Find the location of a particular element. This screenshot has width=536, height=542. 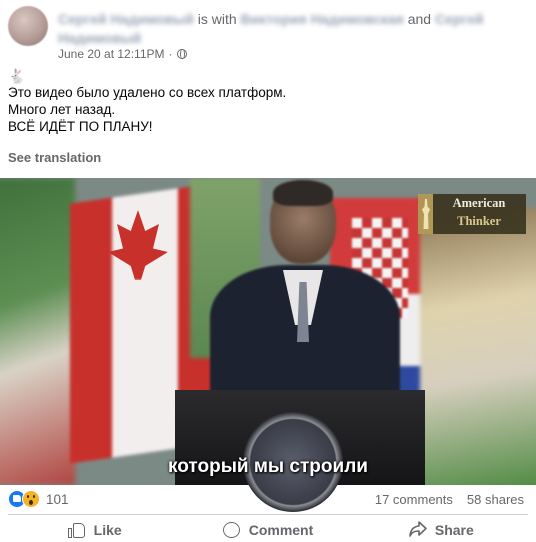

post-text-line: Это видео было удалено со всех платформ. is located at coordinates (147, 92).